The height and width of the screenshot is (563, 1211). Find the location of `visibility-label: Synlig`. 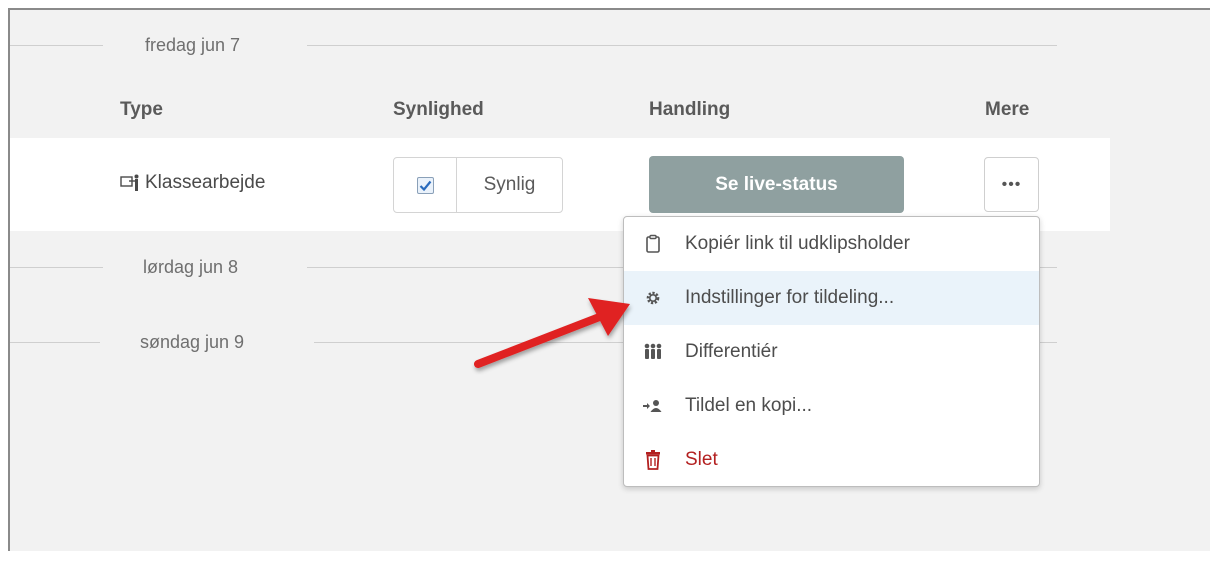

visibility-label: Synlig is located at coordinates (509, 185).